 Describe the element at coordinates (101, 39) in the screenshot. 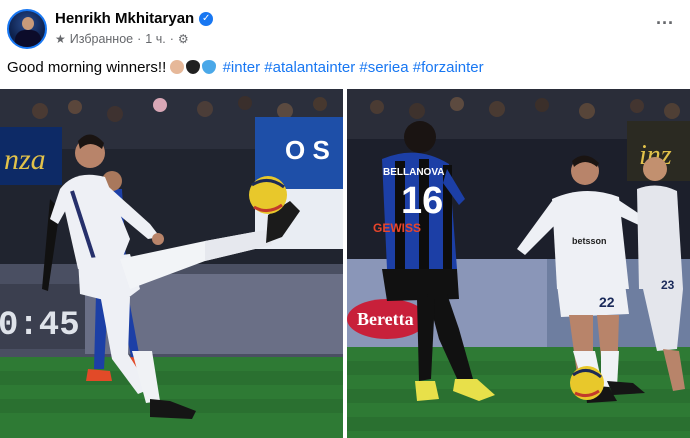

I see `audience-label: Избранное` at that location.